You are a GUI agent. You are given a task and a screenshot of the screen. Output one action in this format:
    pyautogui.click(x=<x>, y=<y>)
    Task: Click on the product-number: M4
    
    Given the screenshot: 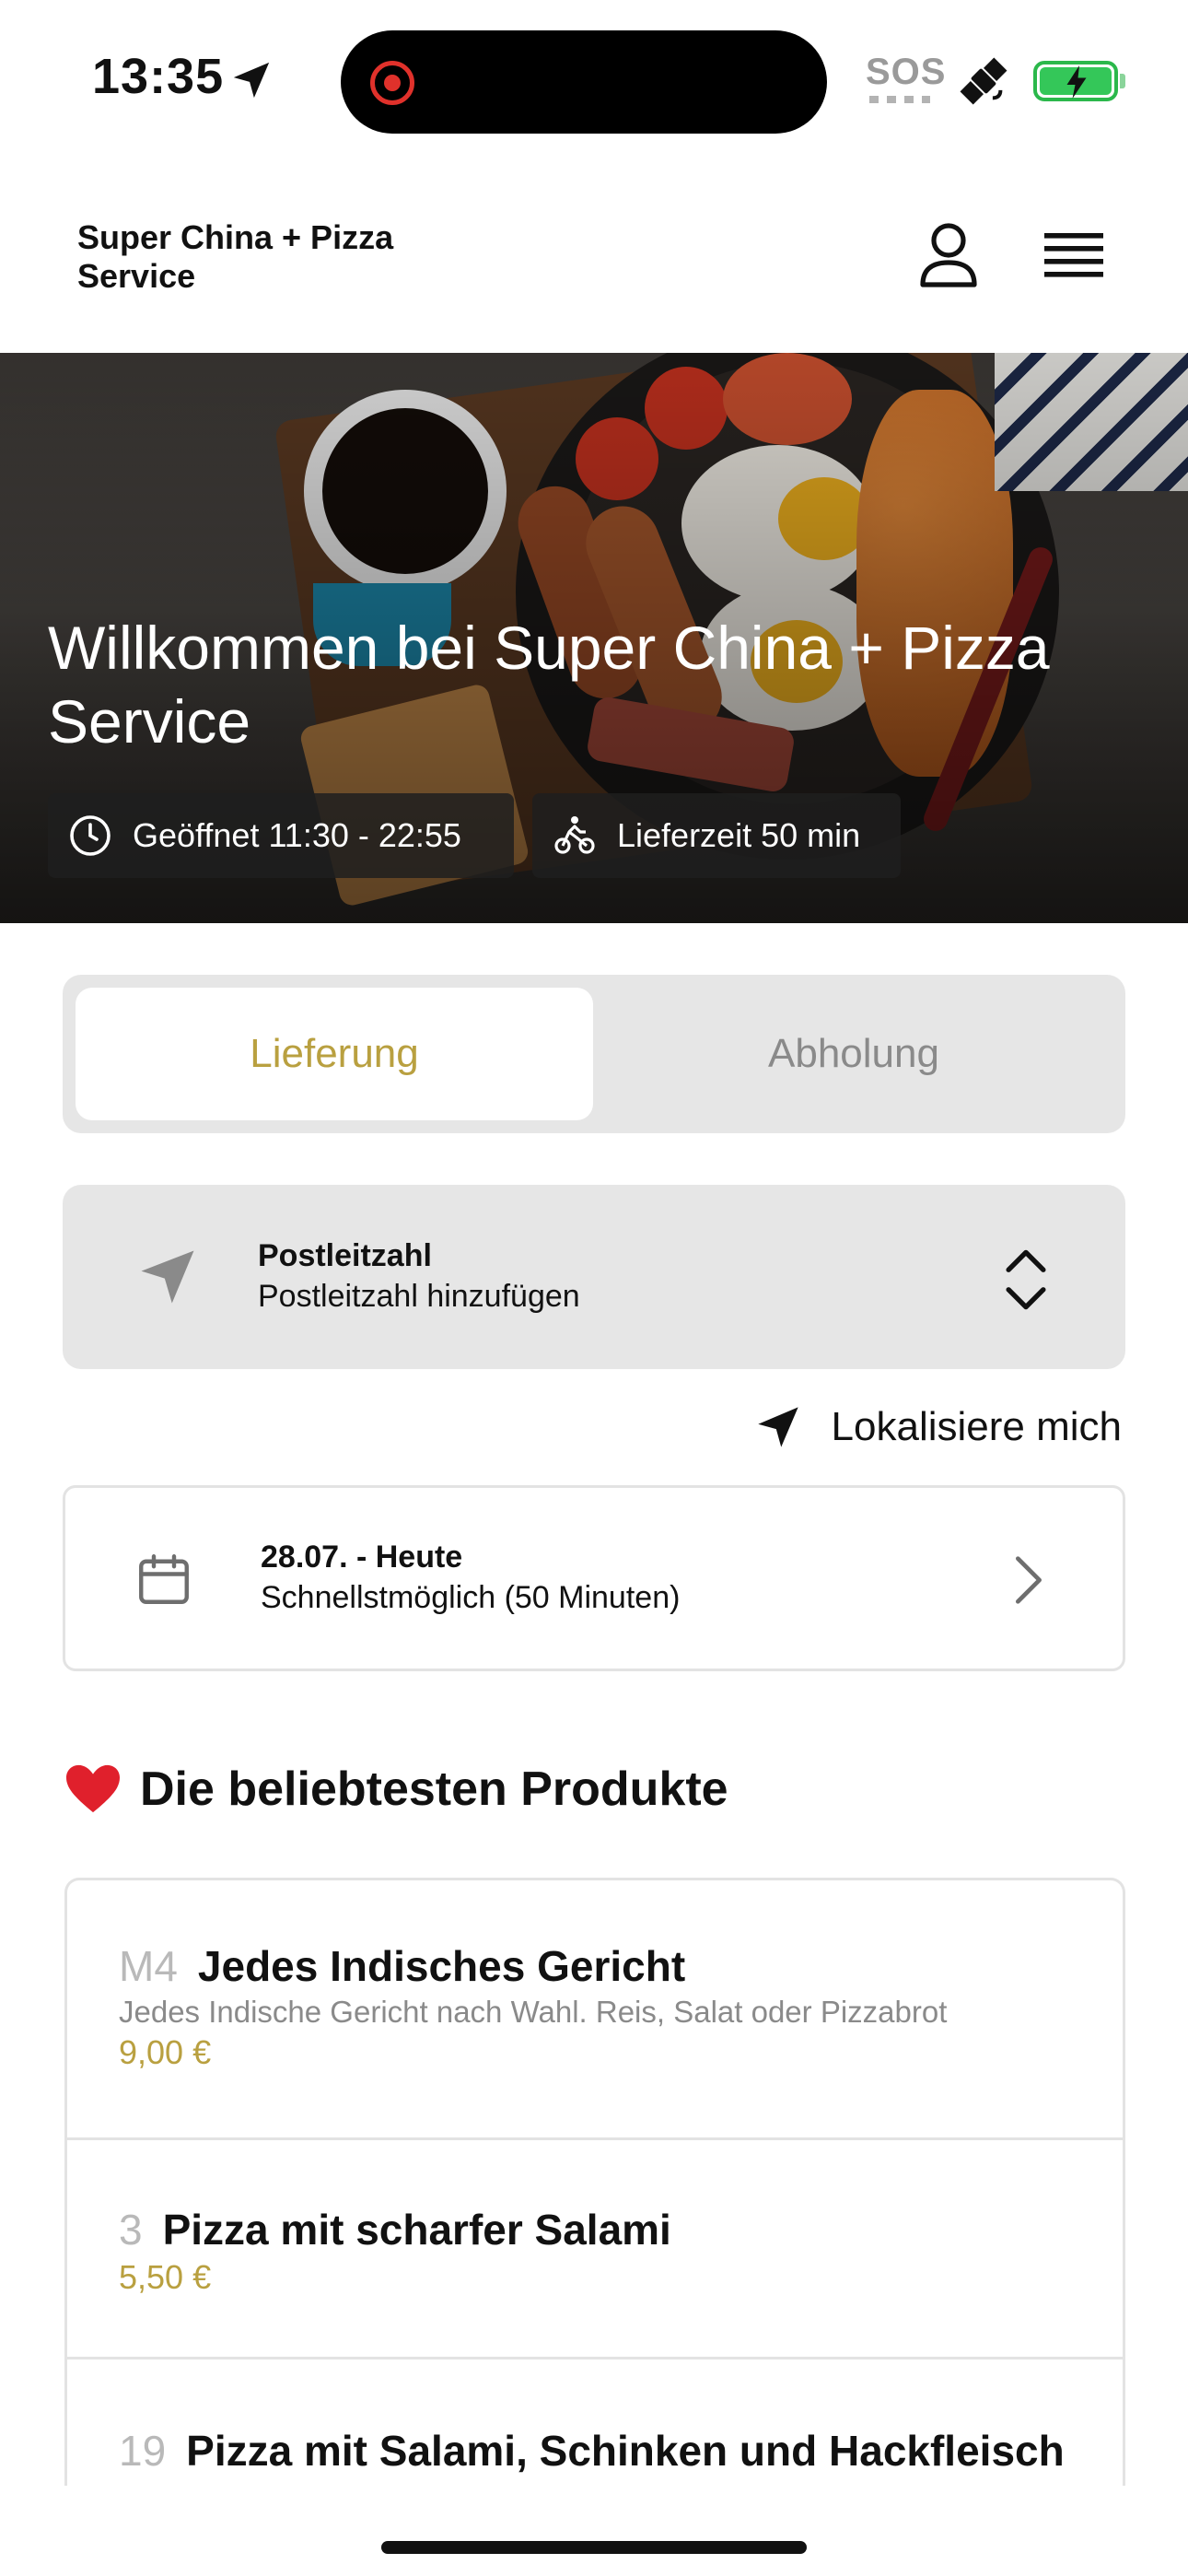 What is the action you would take?
    pyautogui.click(x=148, y=1966)
    